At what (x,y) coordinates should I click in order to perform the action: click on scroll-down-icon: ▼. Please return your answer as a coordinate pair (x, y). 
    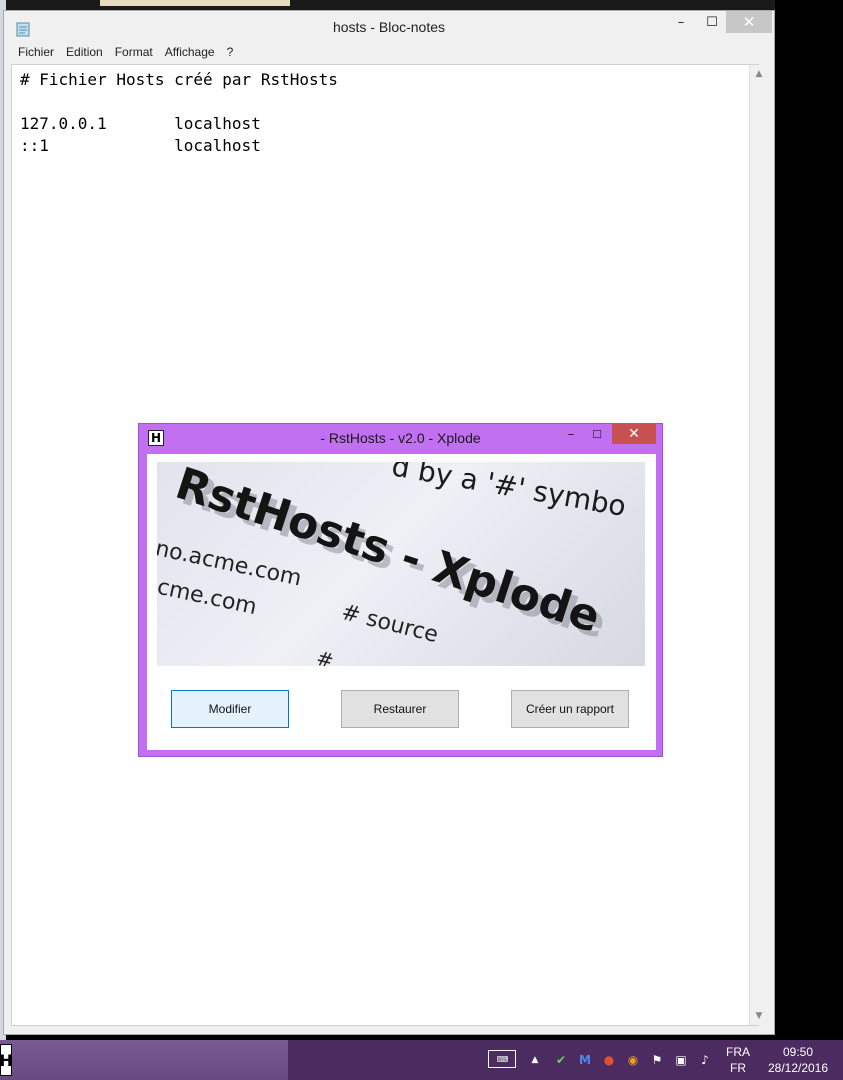
    Looking at the image, I should click on (759, 1016).